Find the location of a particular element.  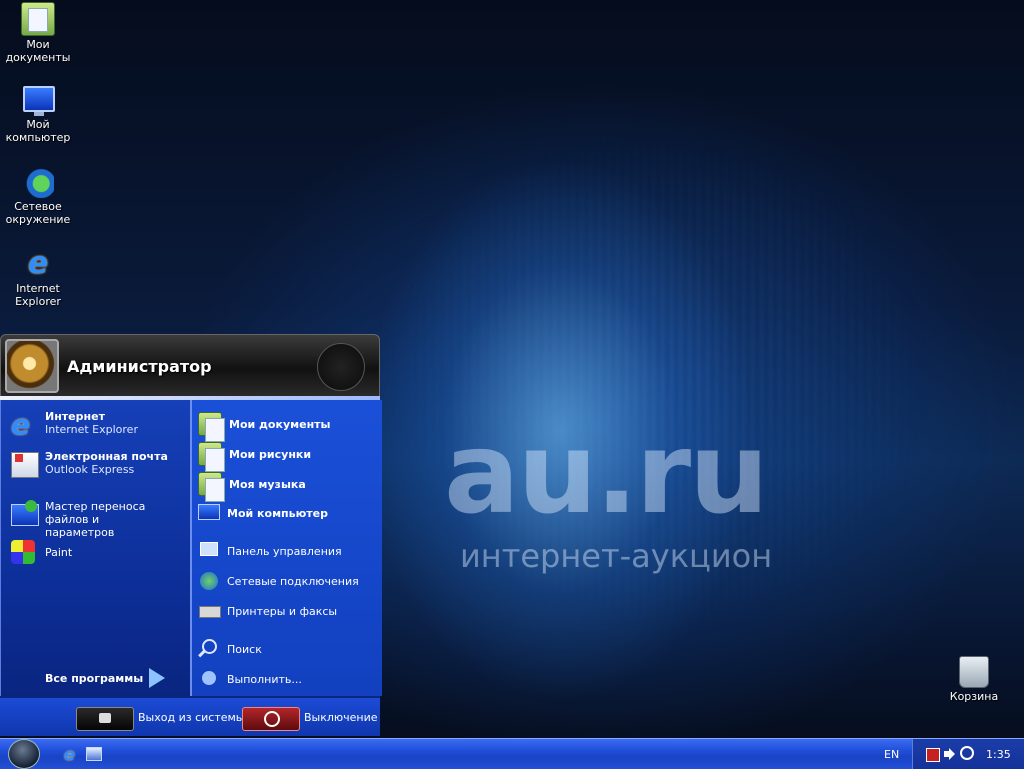

pinned-item-subtitle: Outlook Express is located at coordinates (90, 469).